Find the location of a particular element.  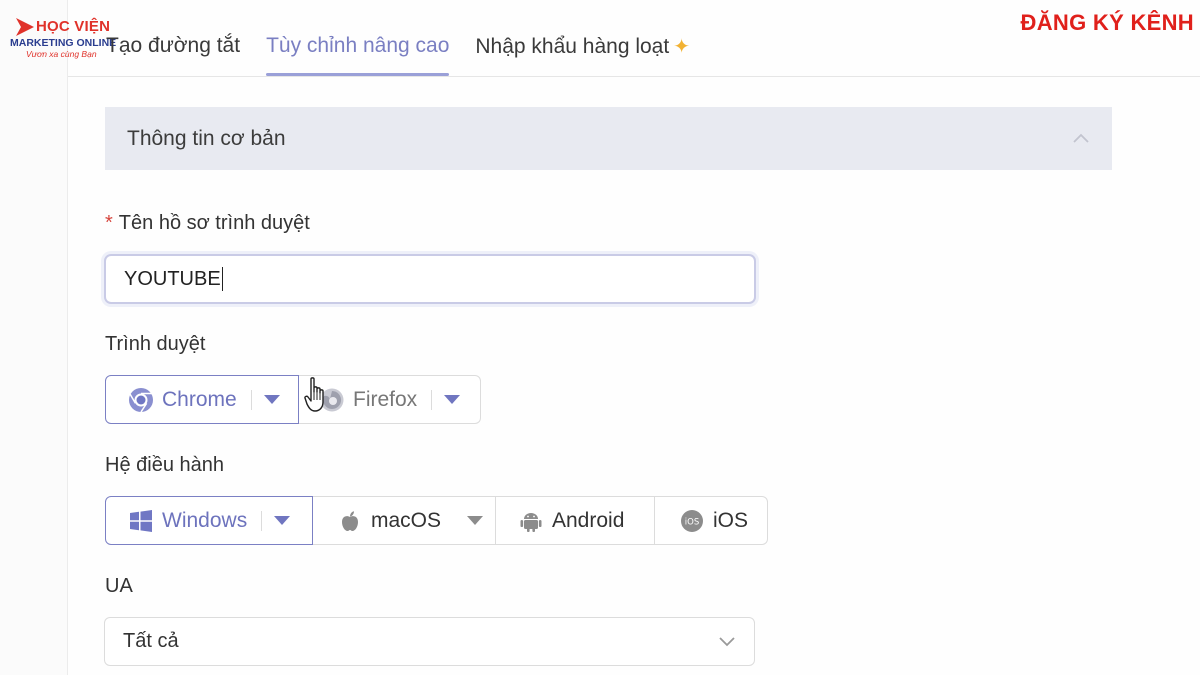

android-icon is located at coordinates (531, 522).